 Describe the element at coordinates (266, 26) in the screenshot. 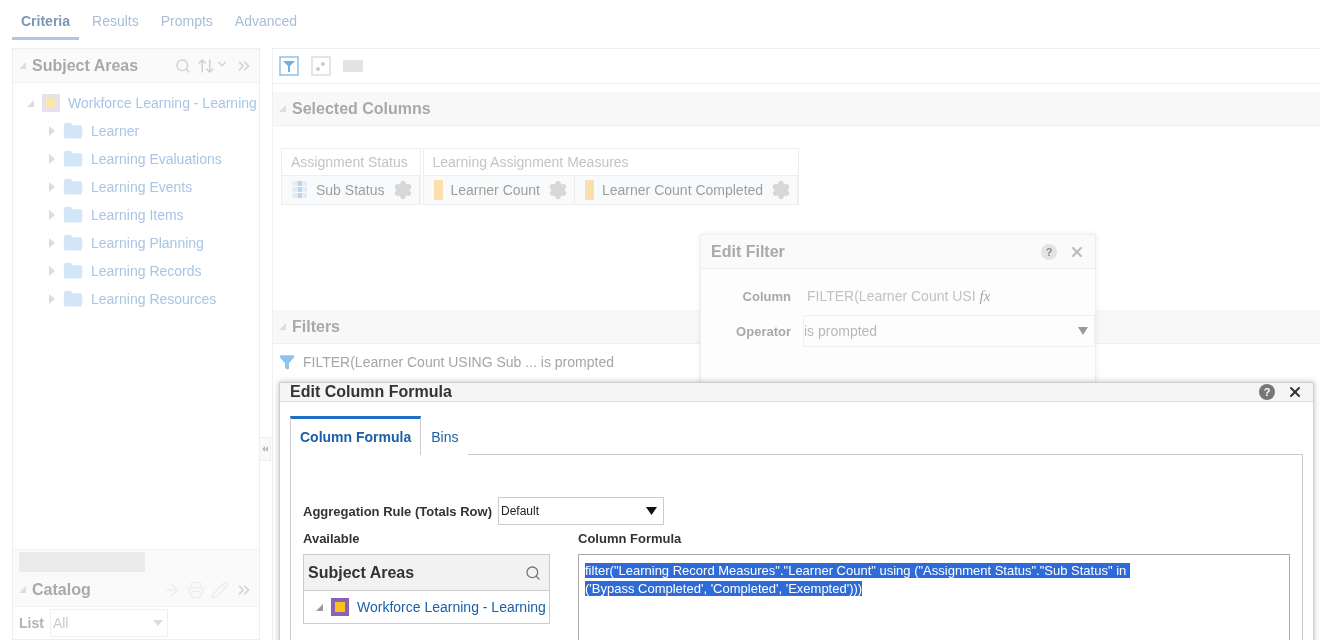

I see `tab: Advanced` at that location.